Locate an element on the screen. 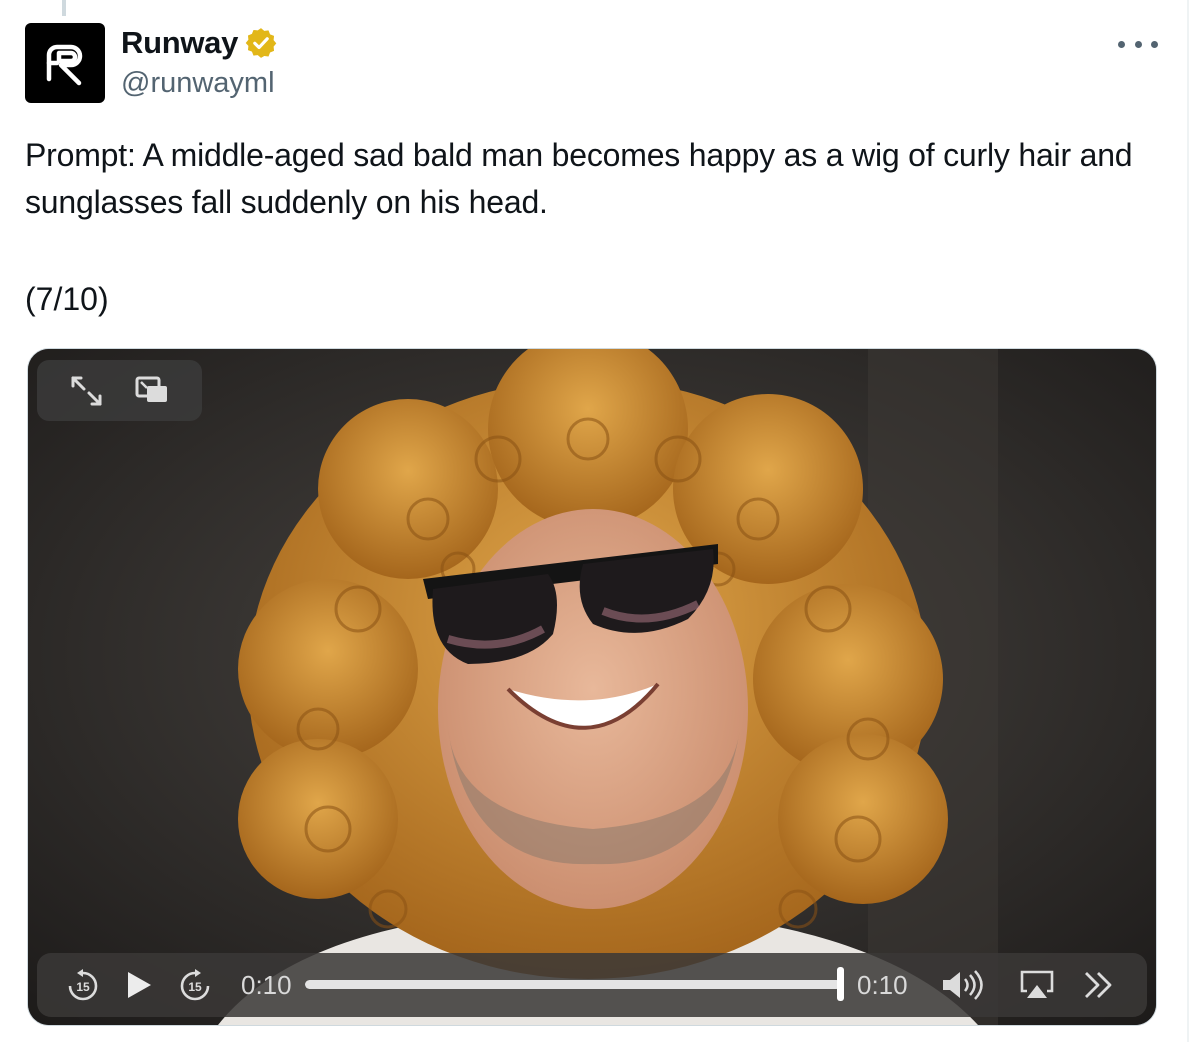  more-horizontal-icon is located at coordinates (1121, 44).